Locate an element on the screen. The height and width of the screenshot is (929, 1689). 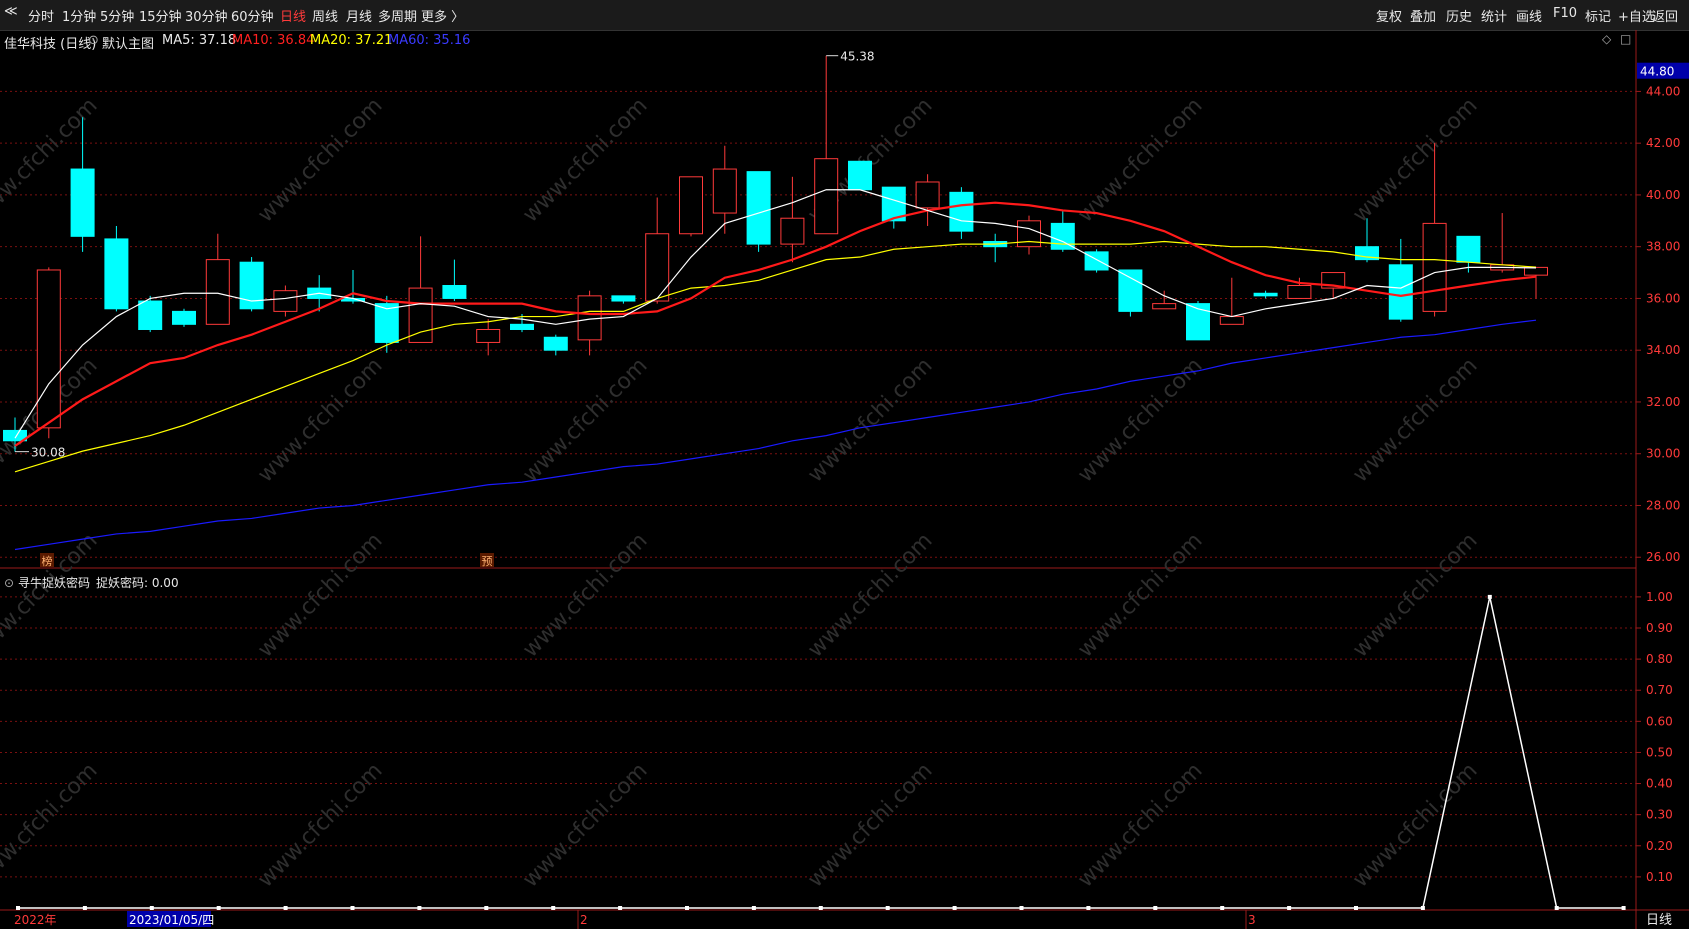
indicator-tick-label-8: 0.20 is located at coordinates (1659, 846).